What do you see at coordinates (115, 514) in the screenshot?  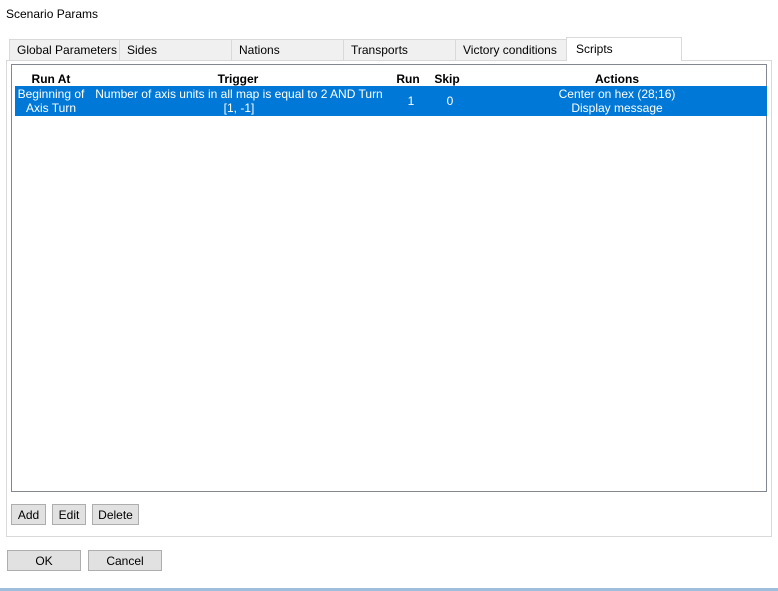 I see `delete-button: Delete` at bounding box center [115, 514].